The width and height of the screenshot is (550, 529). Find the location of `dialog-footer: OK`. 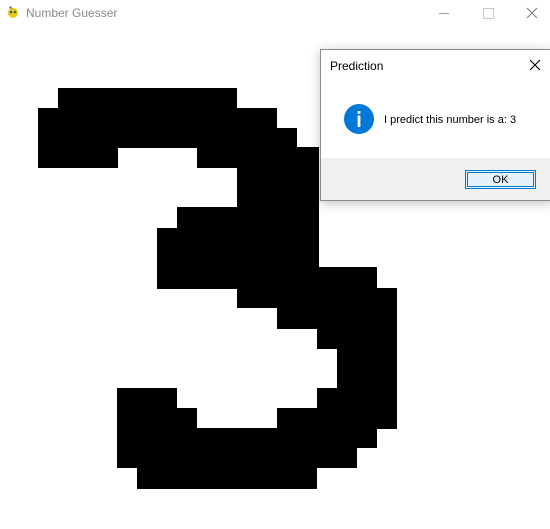

dialog-footer: OK is located at coordinates (435, 179).